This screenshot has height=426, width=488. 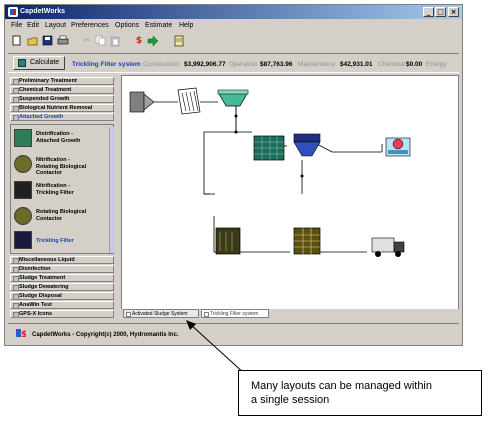 What do you see at coordinates (111, 190) in the screenshot?
I see `library-scrollbar` at bounding box center [111, 190].